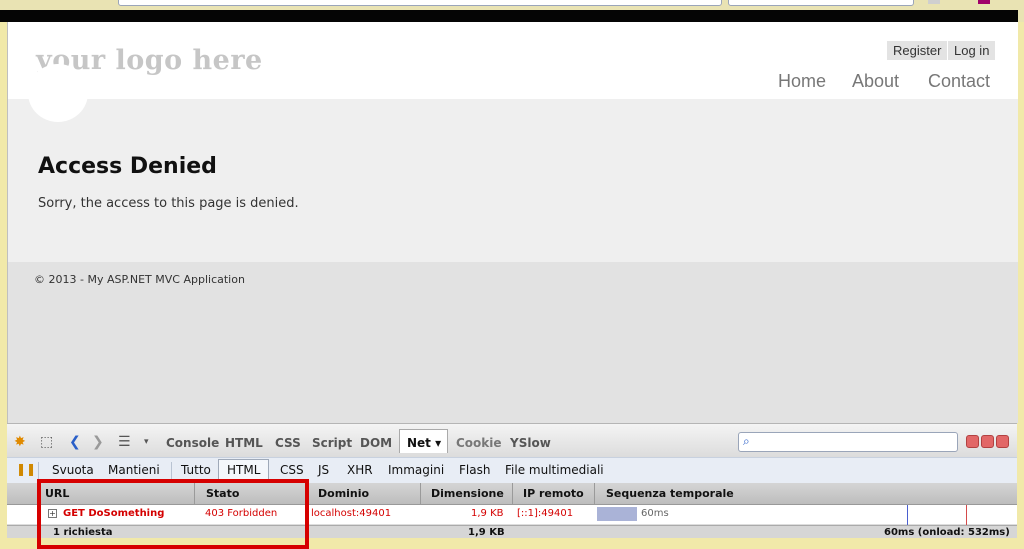  Describe the element at coordinates (530, 443) in the screenshot. I see `tab-yslow: YSlow` at that location.